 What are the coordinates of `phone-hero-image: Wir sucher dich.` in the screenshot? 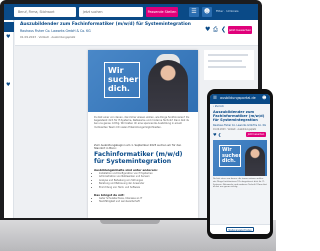 It's located at (240, 158).